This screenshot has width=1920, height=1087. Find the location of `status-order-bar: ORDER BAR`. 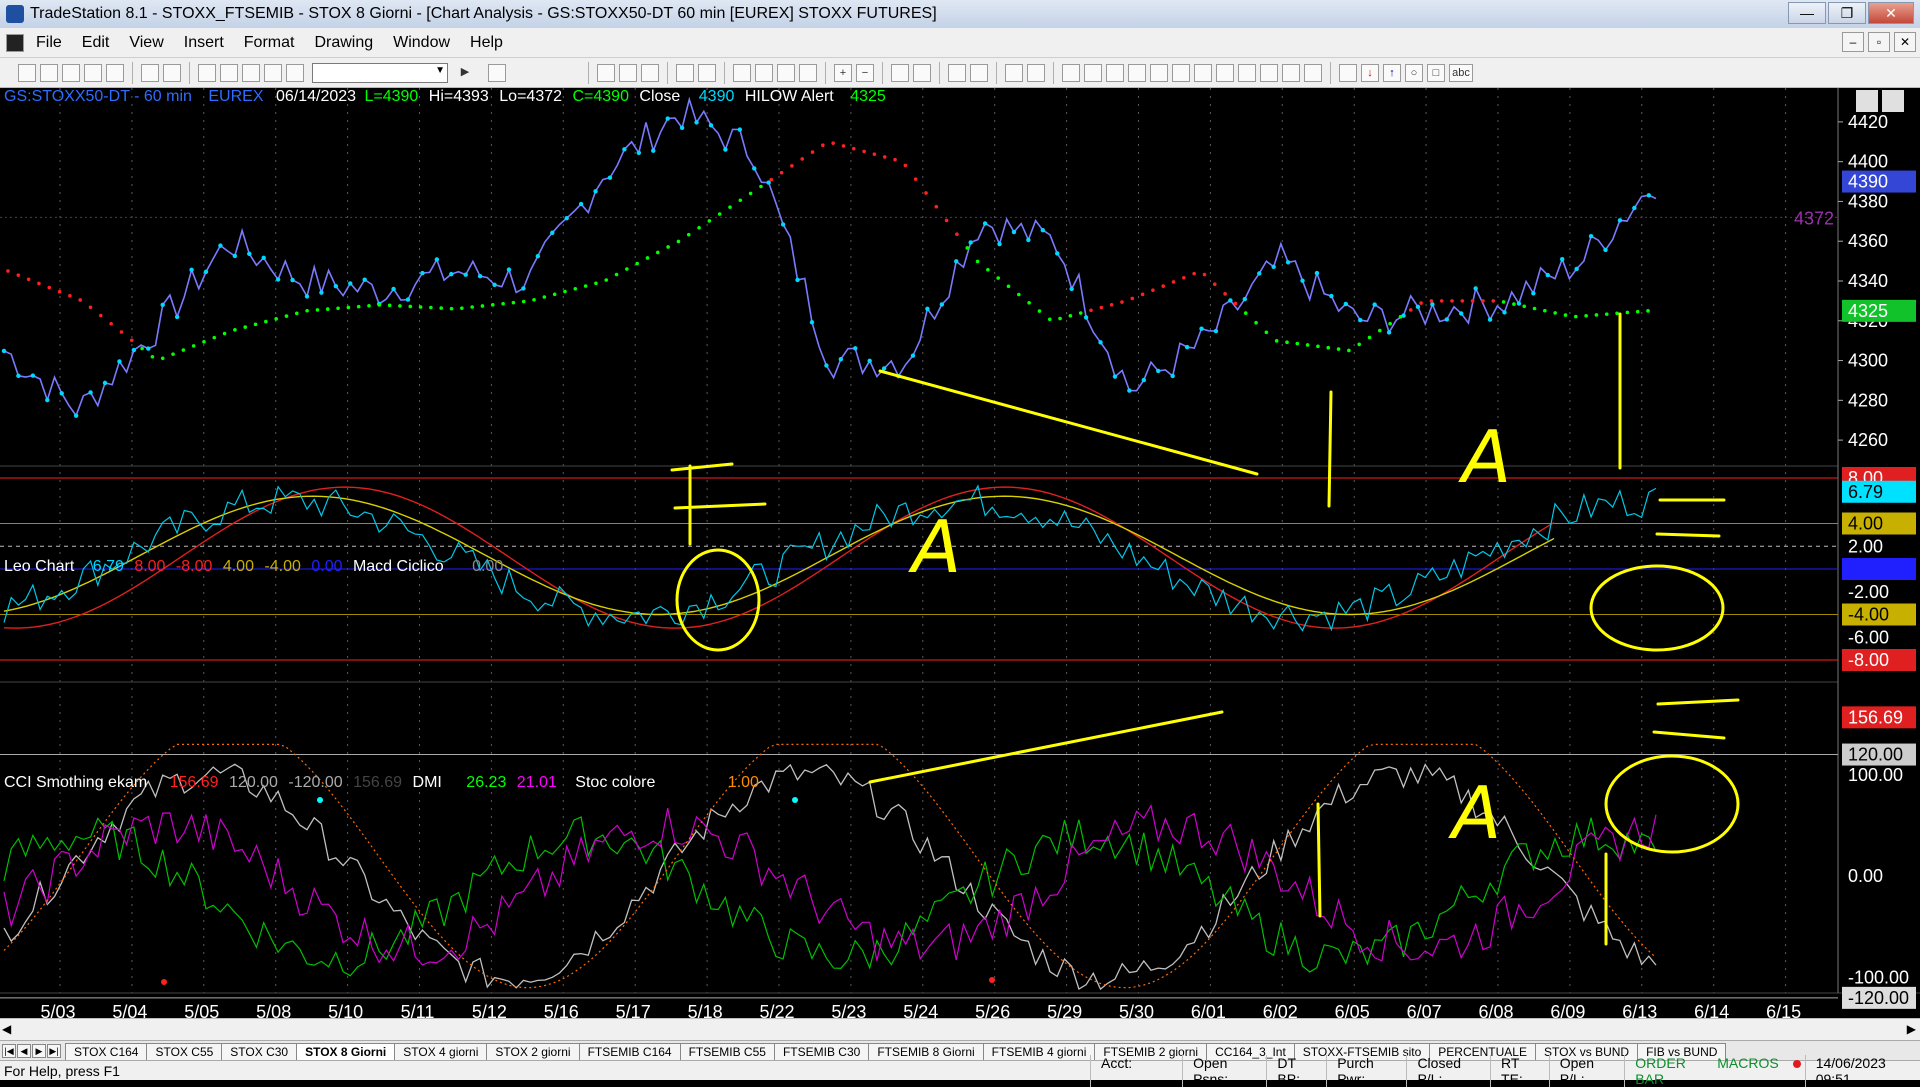

status-order-bar: ORDER BAR is located at coordinates (1670, 1070).